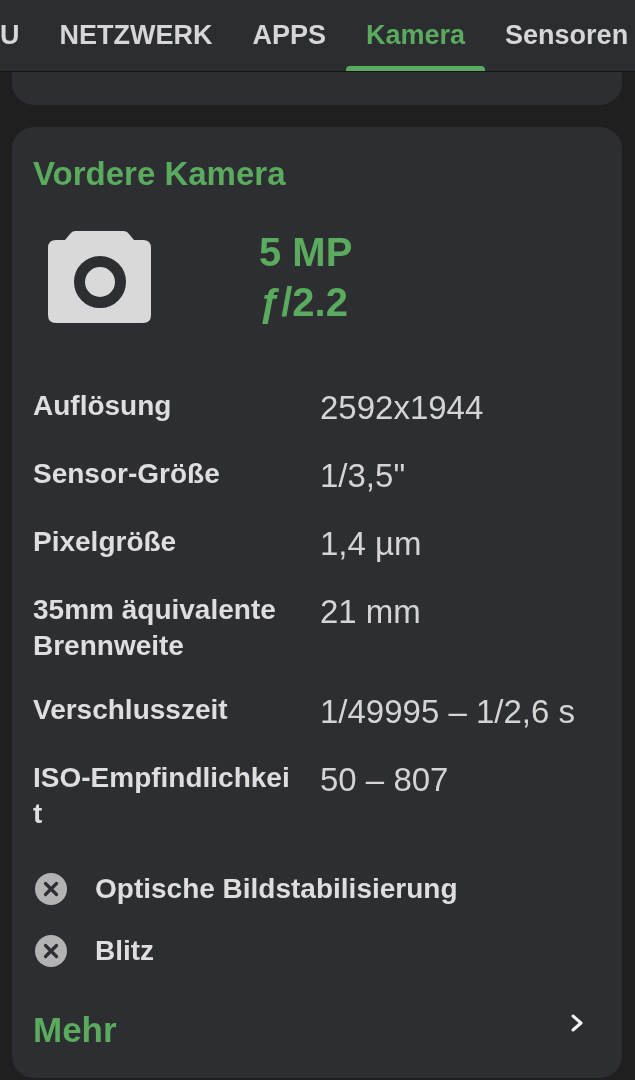 This screenshot has width=635, height=1080. Describe the element at coordinates (416, 35) in the screenshot. I see `tab: Kamera` at that location.